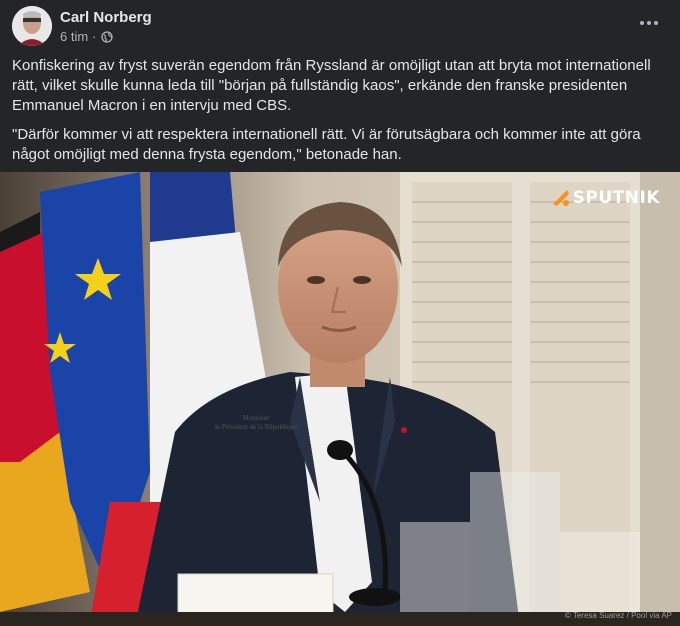 This screenshot has height=626, width=680. Describe the element at coordinates (256, 427) in the screenshot. I see `placard-line-2: le Président de la République` at that location.